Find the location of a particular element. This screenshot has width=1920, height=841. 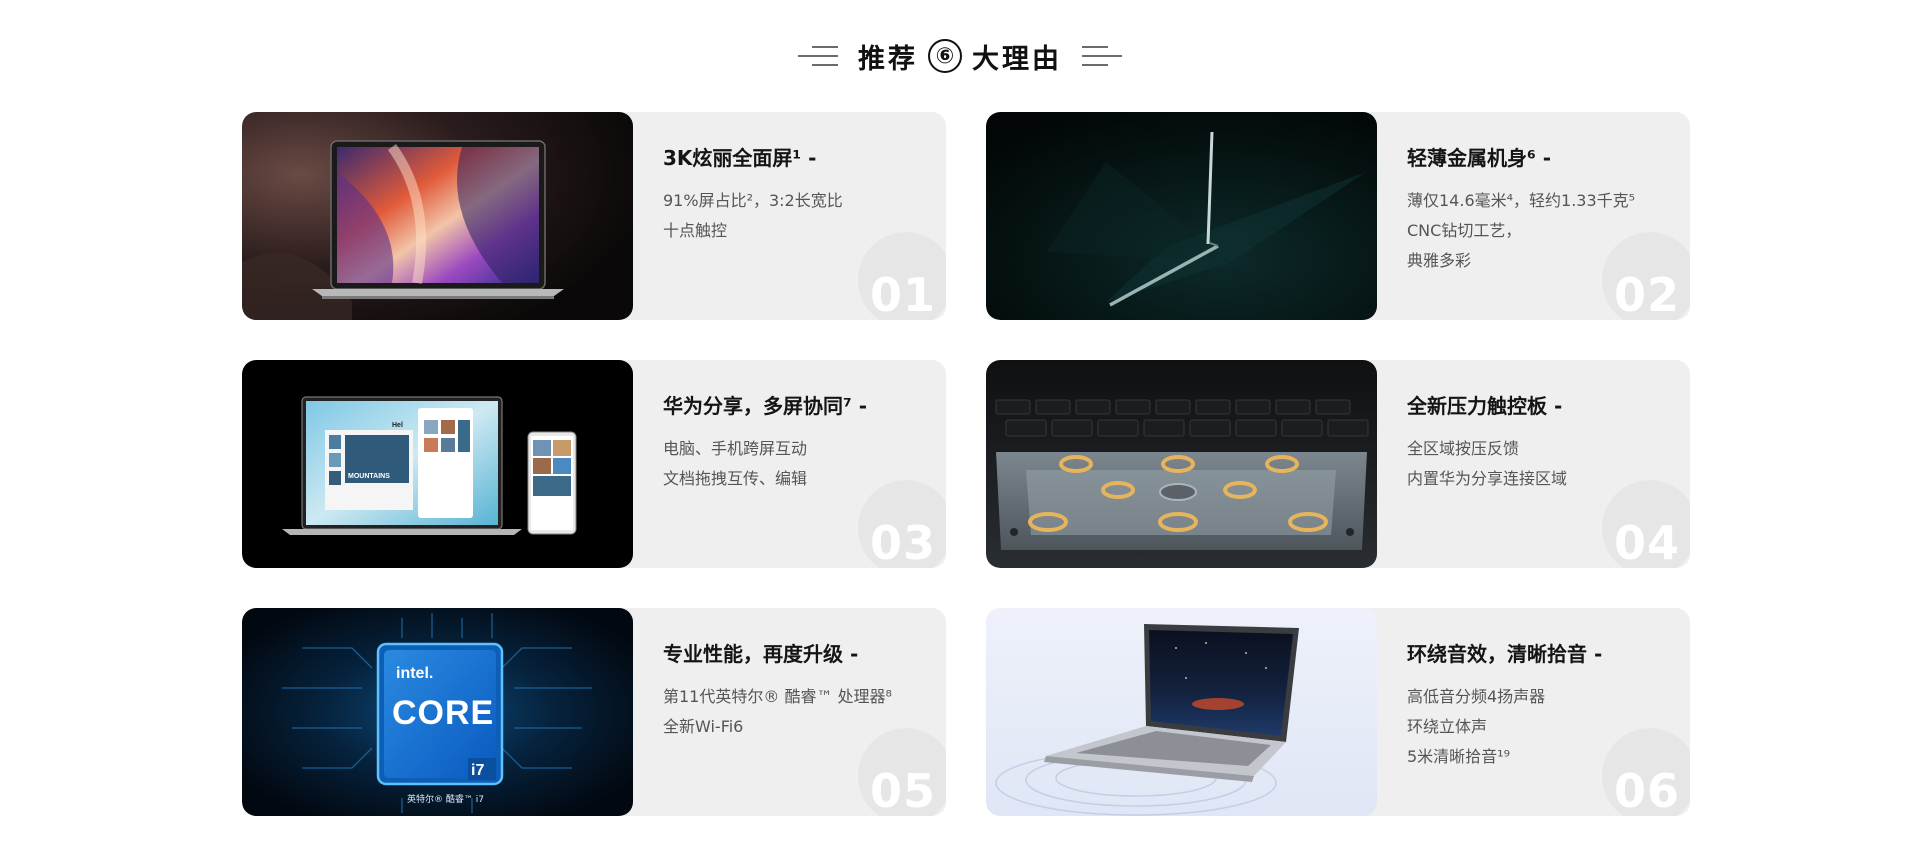

card-image-multiscreen: MOUNTAINS Hel is located at coordinates (437, 464).